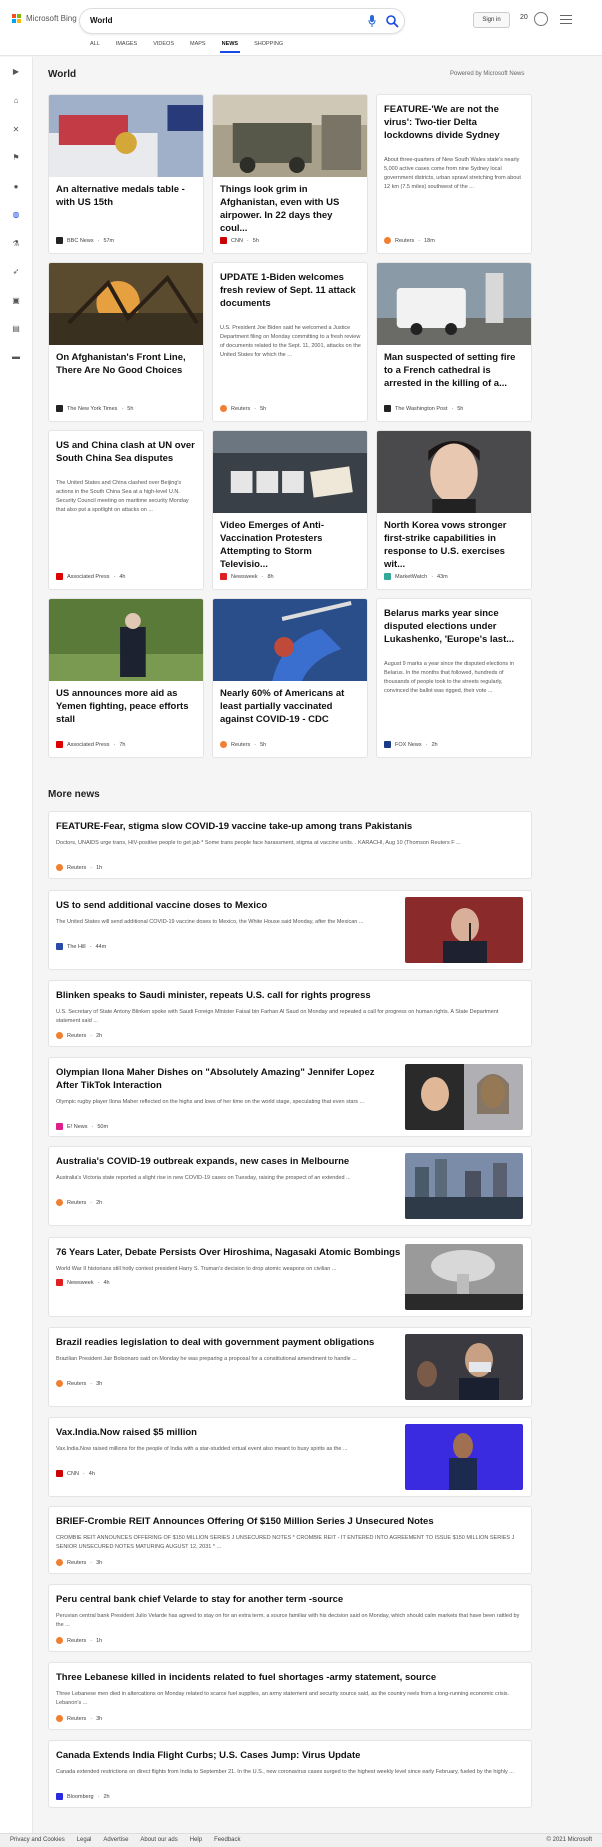 Image resolution: width=602 pixels, height=1847 pixels. What do you see at coordinates (242, 21) in the screenshot?
I see `search-box: World` at bounding box center [242, 21].